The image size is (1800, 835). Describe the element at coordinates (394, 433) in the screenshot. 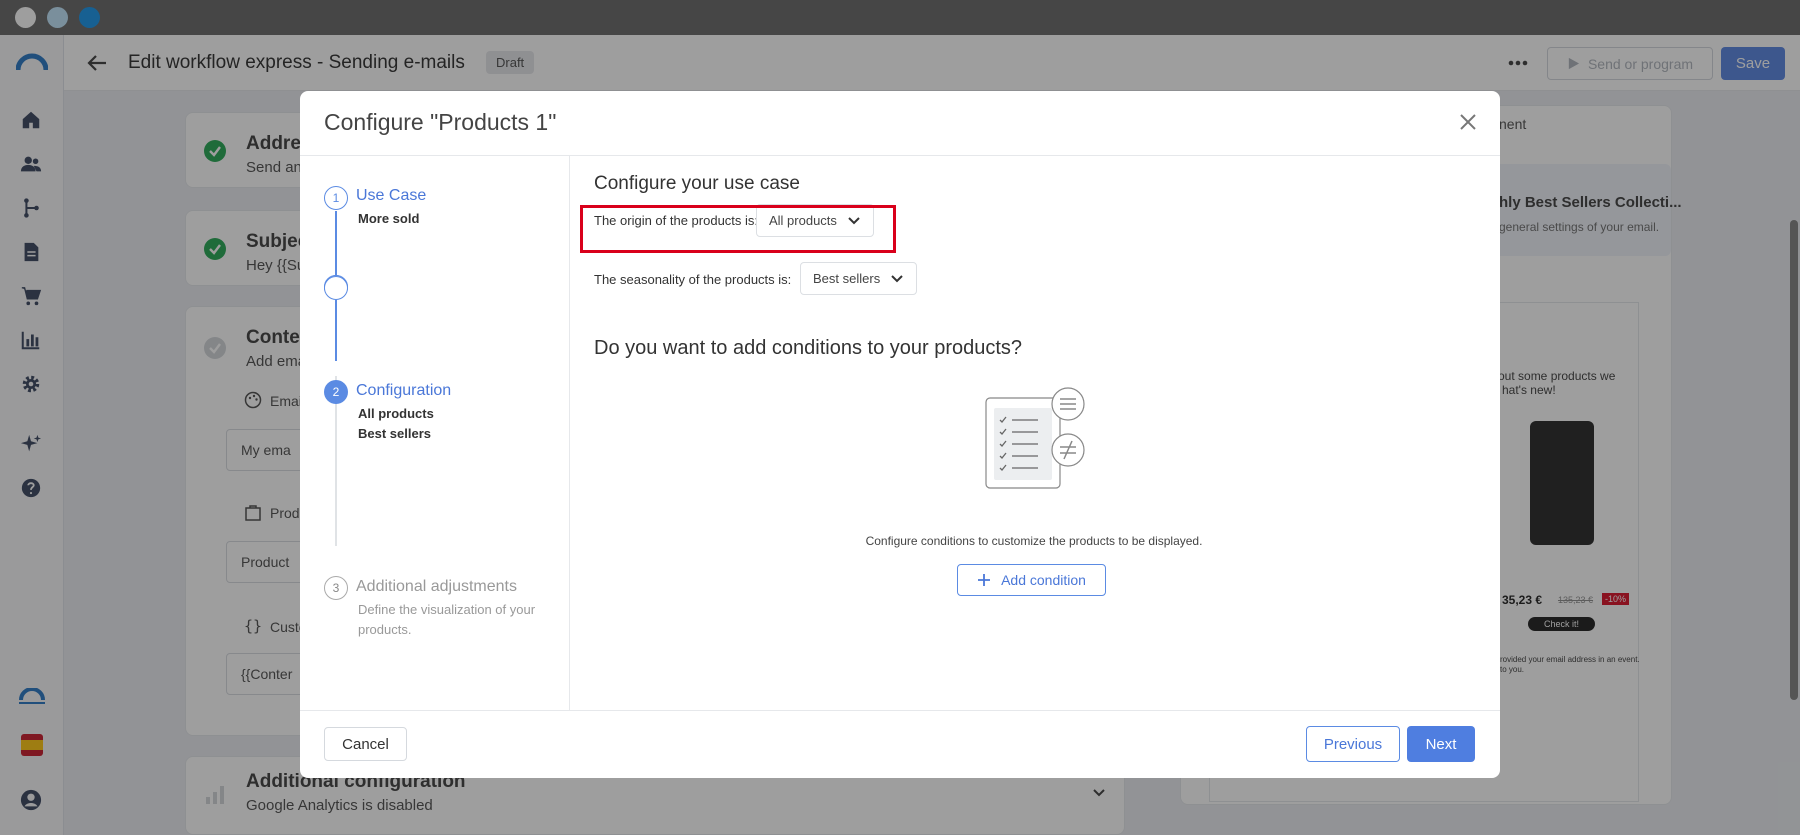

I see `step-sub-best-sellers: Best sellers` at that location.